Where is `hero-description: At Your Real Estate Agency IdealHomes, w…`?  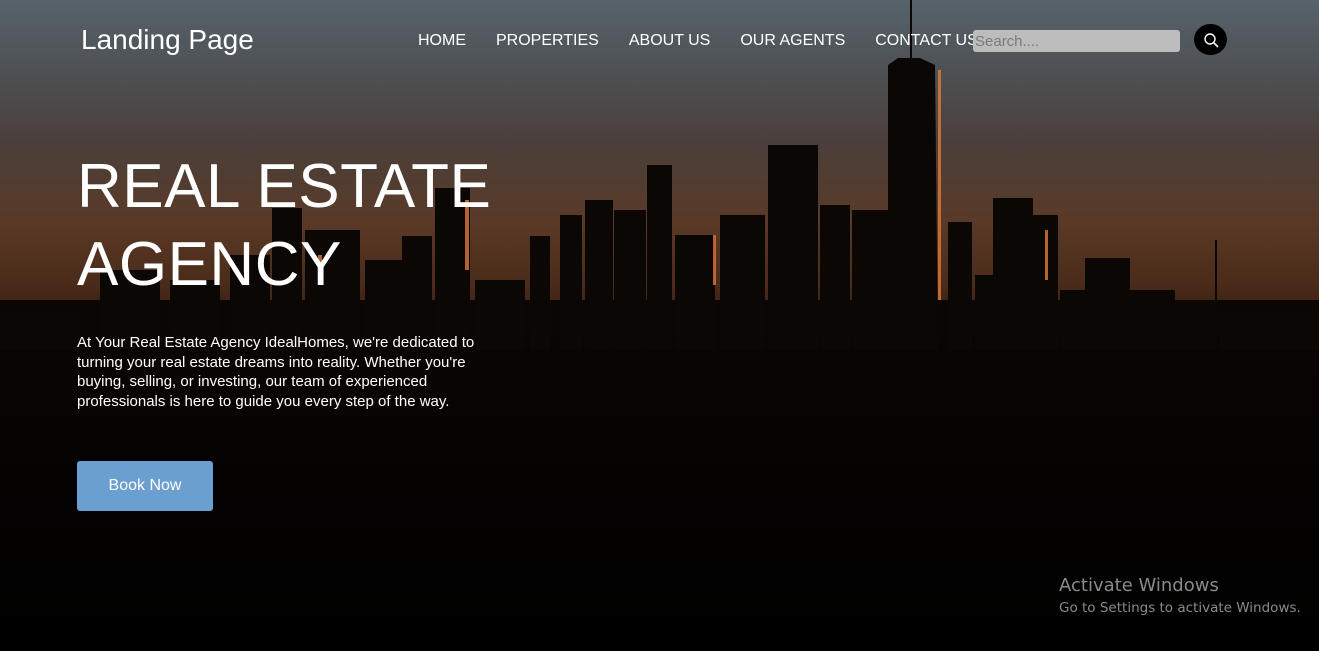
hero-description: At Your Real Estate Agency IdealHomes, w… is located at coordinates (276, 372).